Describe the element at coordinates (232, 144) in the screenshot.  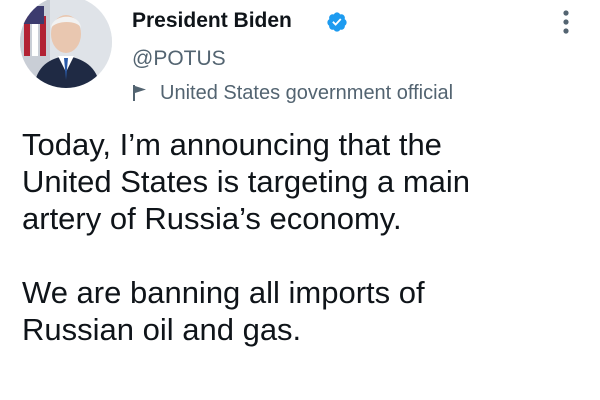
I see `tweet-text-line: Today, I’m announcing that the` at that location.